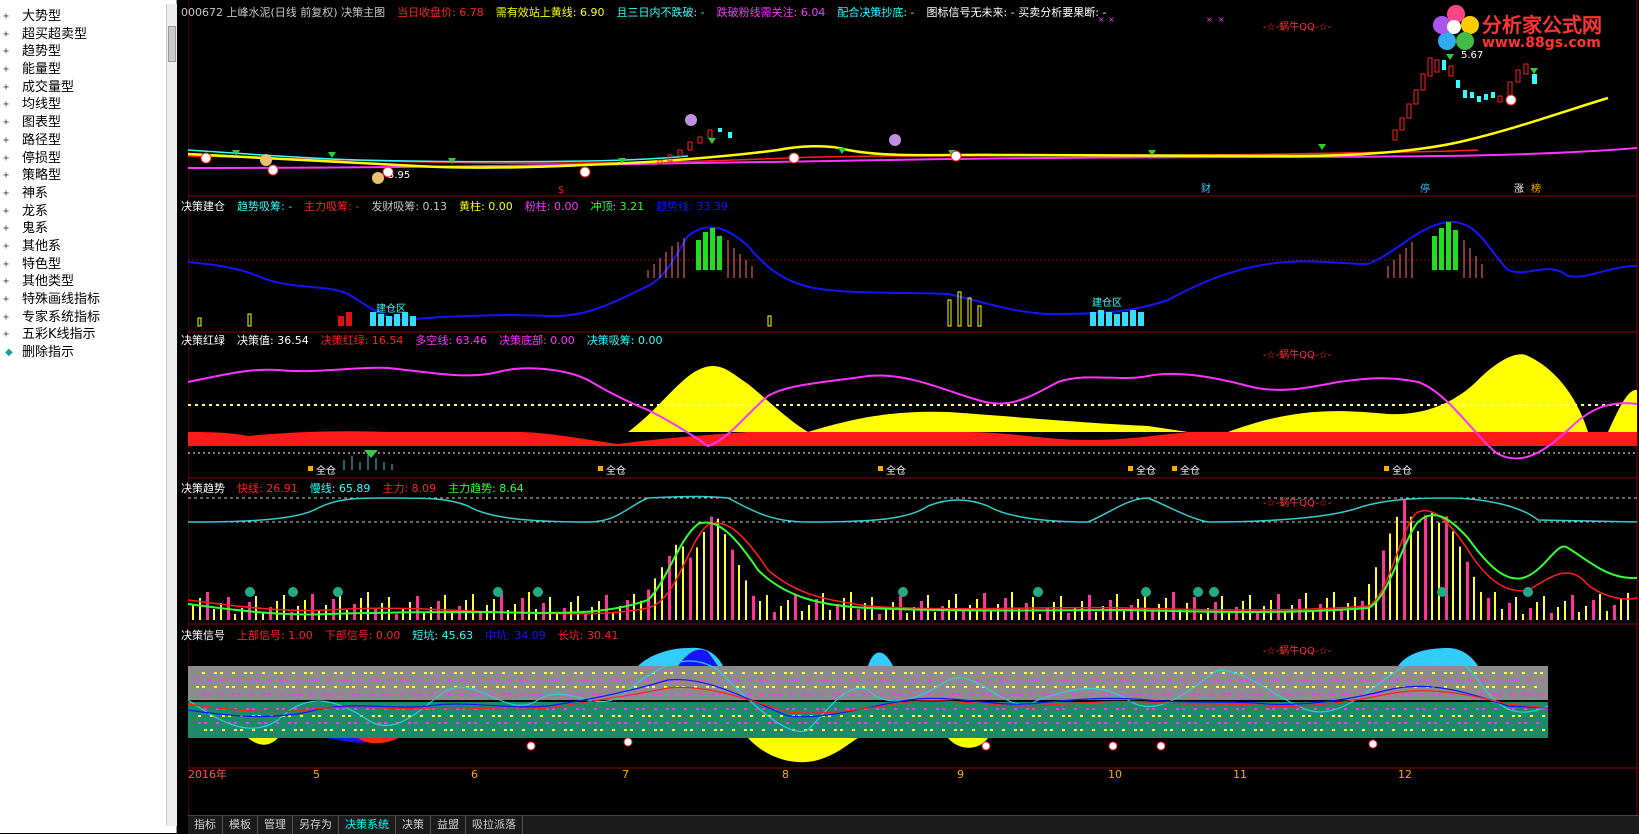  Describe the element at coordinates (1405, 774) in the screenshot. I see `x-axis-label: 12` at that location.